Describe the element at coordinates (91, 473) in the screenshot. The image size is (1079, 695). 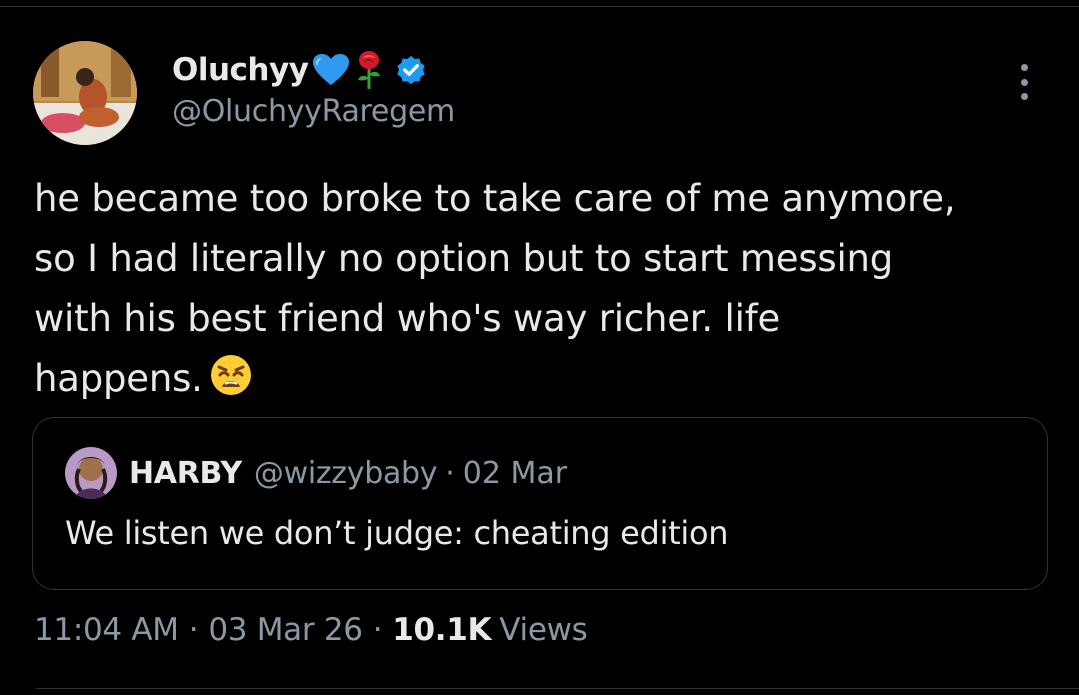
I see `quoted-author-avatar` at that location.